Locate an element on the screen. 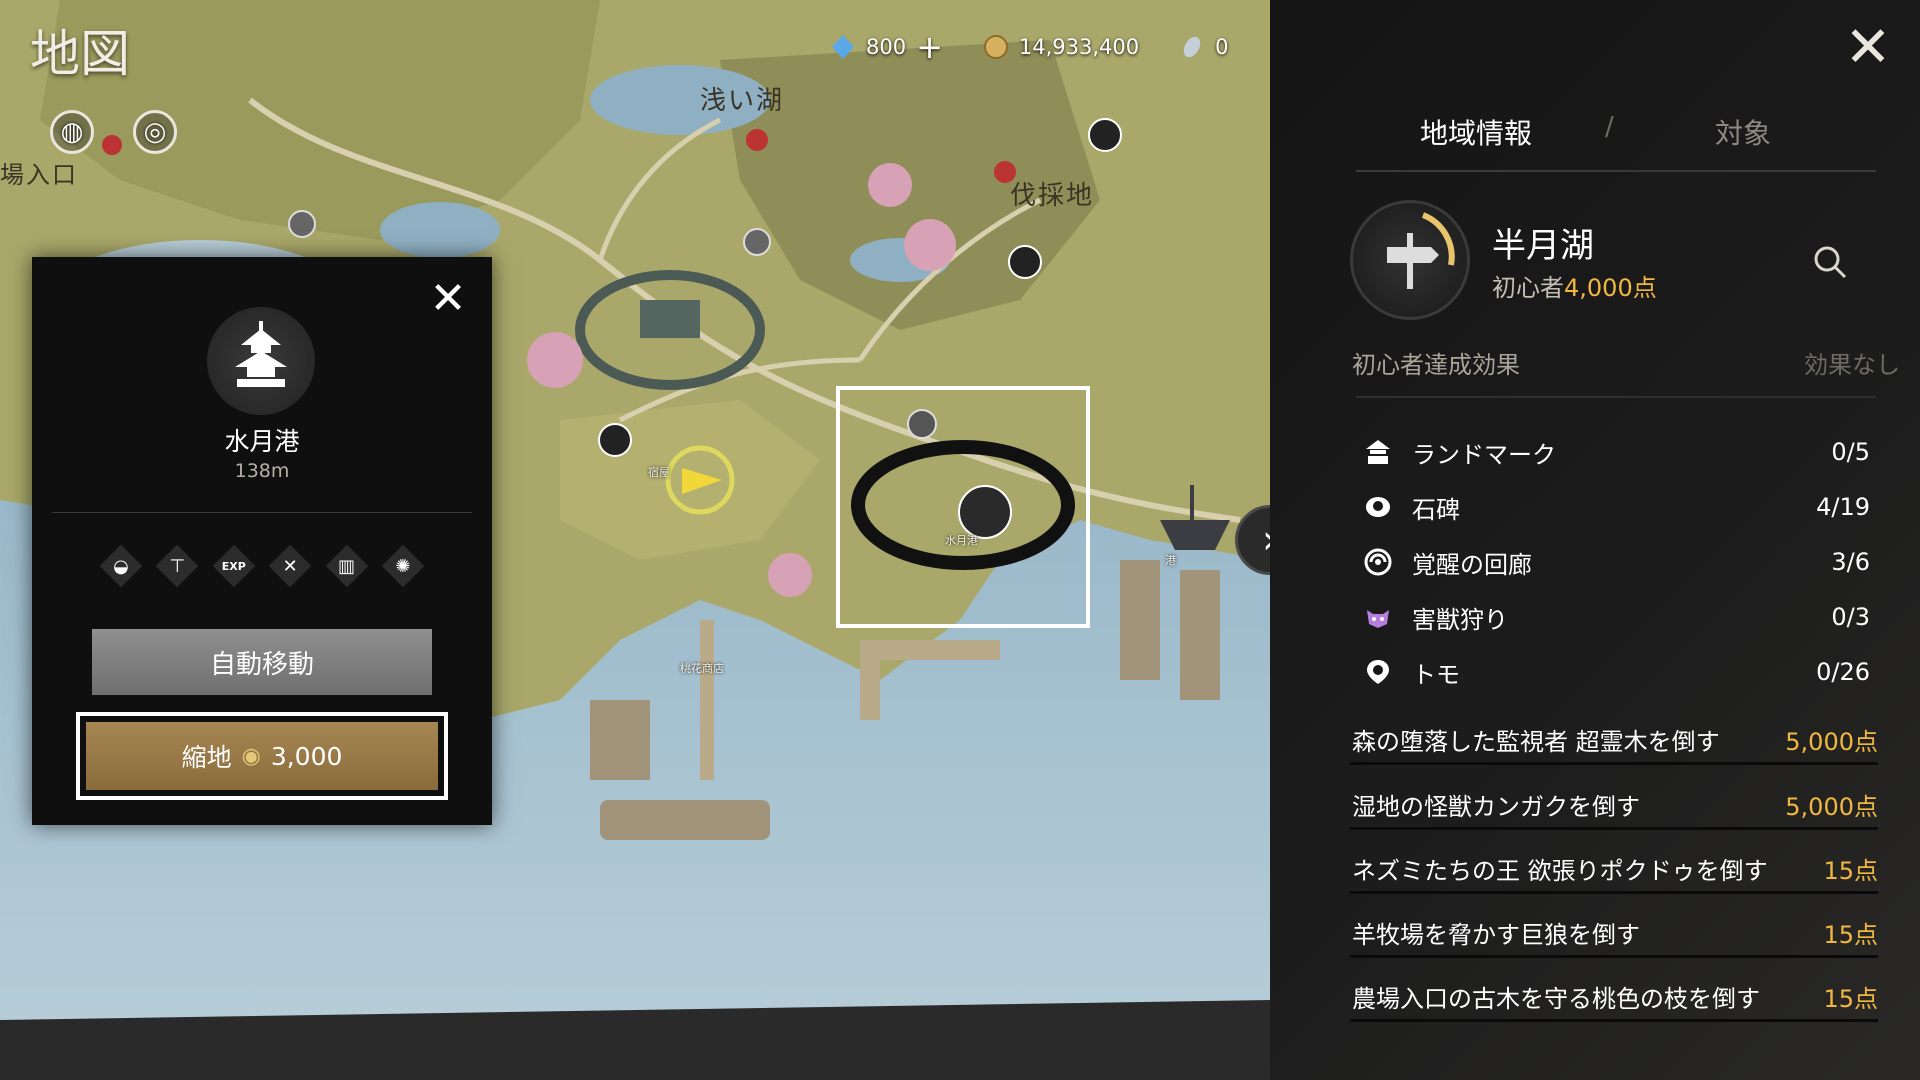 Image resolution: width=1920 pixels, height=1080 pixels. center-location-button: ◎ is located at coordinates (155, 132).